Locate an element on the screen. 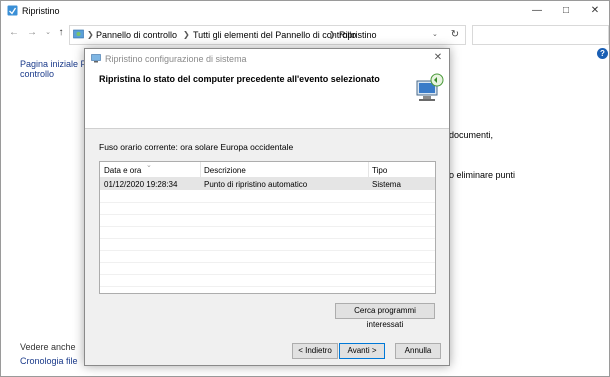 This screenshot has height=377, width=610. background-text: o eliminare punti is located at coordinates (482, 175).